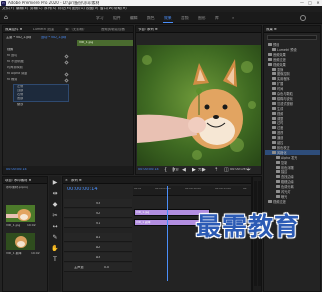  Describe the element at coordinates (13, 29) in the screenshot. I see `tab-effect-controls: 效果控件 ≡` at that location.